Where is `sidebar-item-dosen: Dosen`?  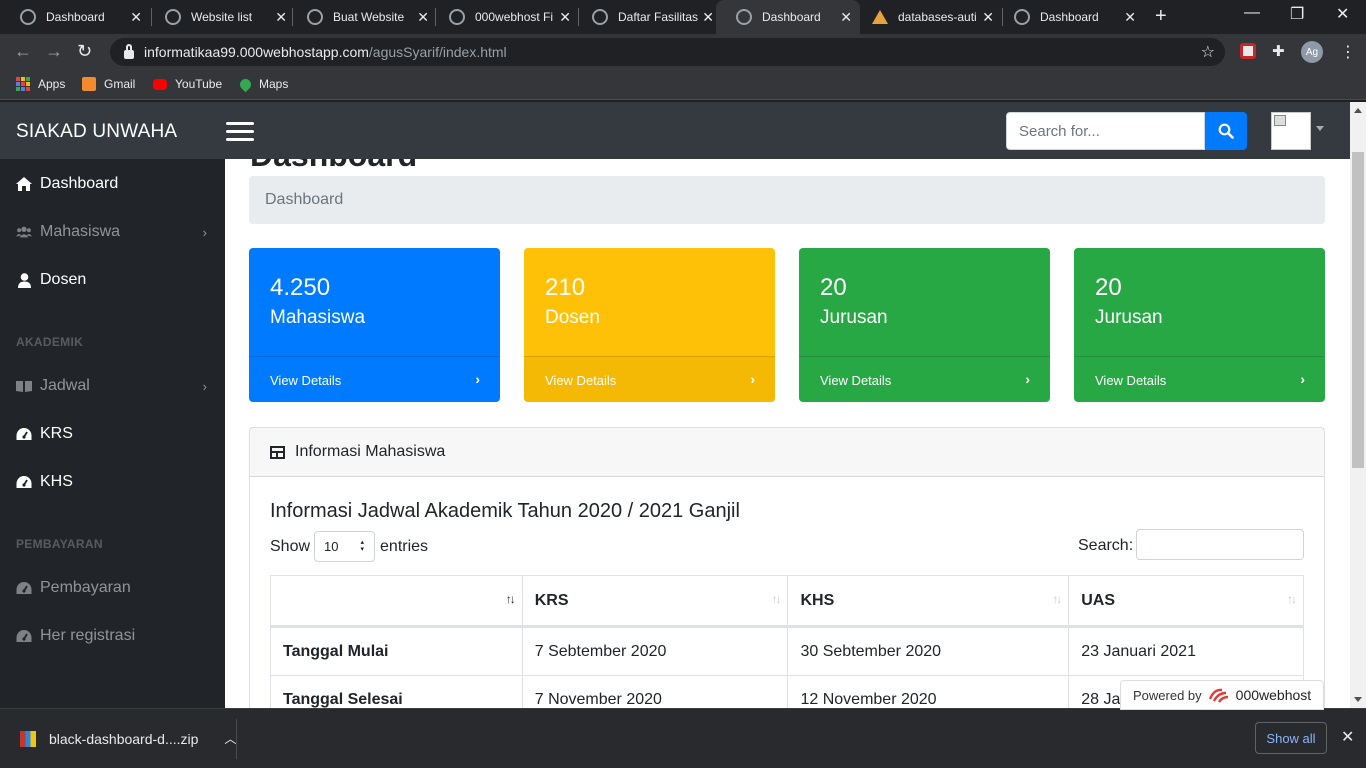 sidebar-item-dosen: Dosen is located at coordinates (113, 280).